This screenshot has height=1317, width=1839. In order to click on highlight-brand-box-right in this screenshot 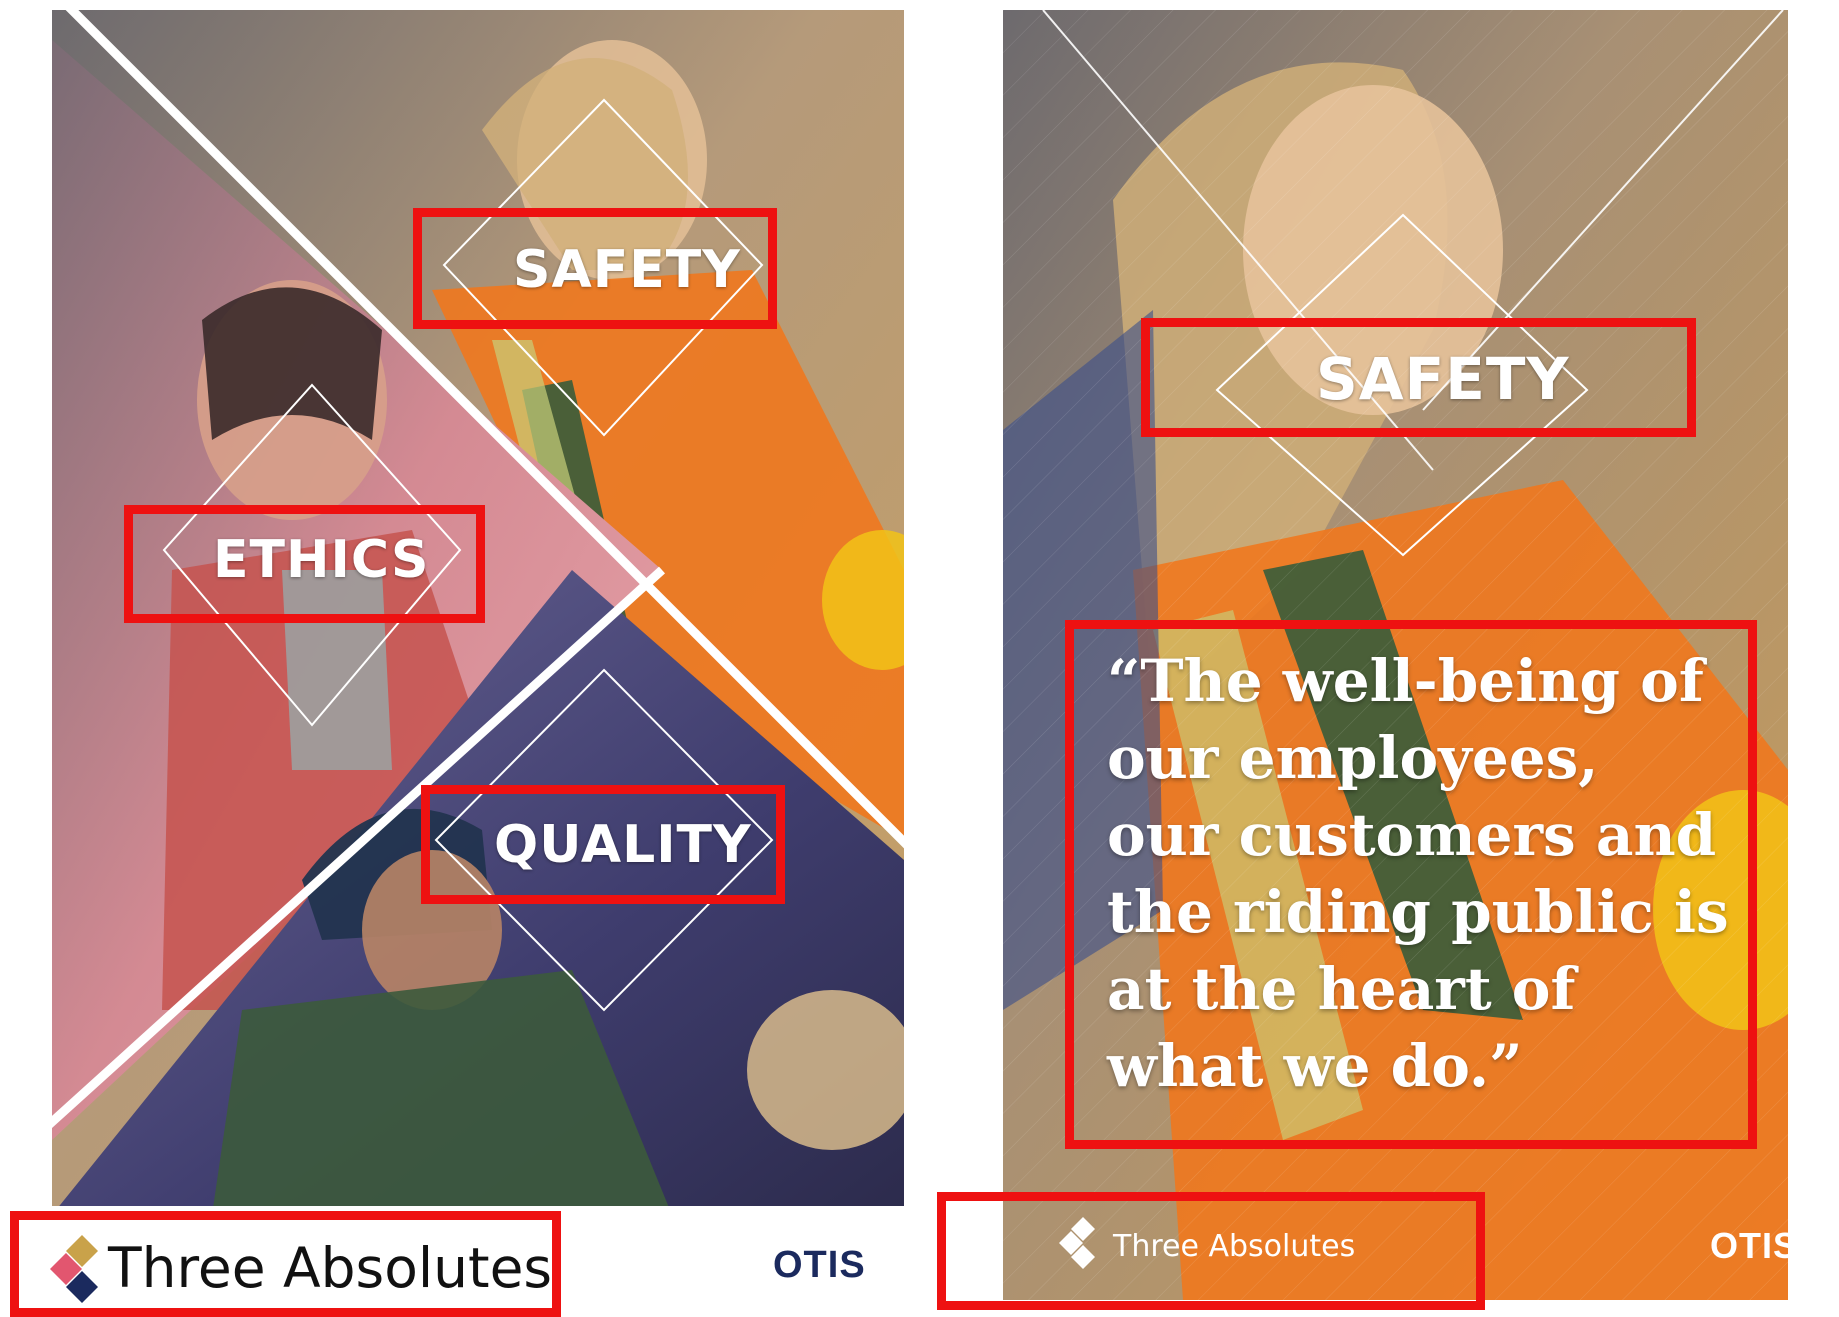, I will do `click(1211, 1251)`.